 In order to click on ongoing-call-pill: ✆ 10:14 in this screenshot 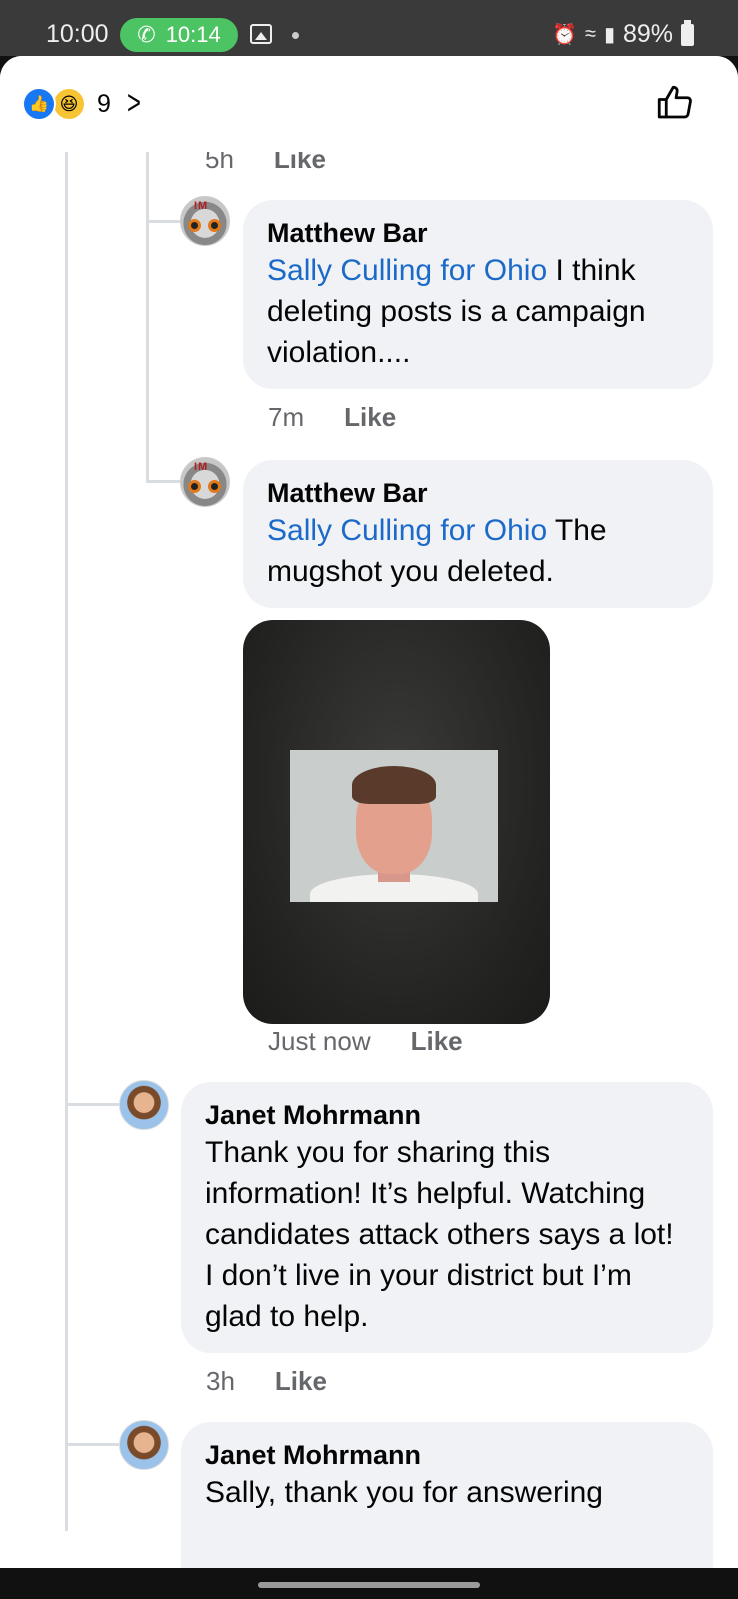, I will do `click(179, 35)`.